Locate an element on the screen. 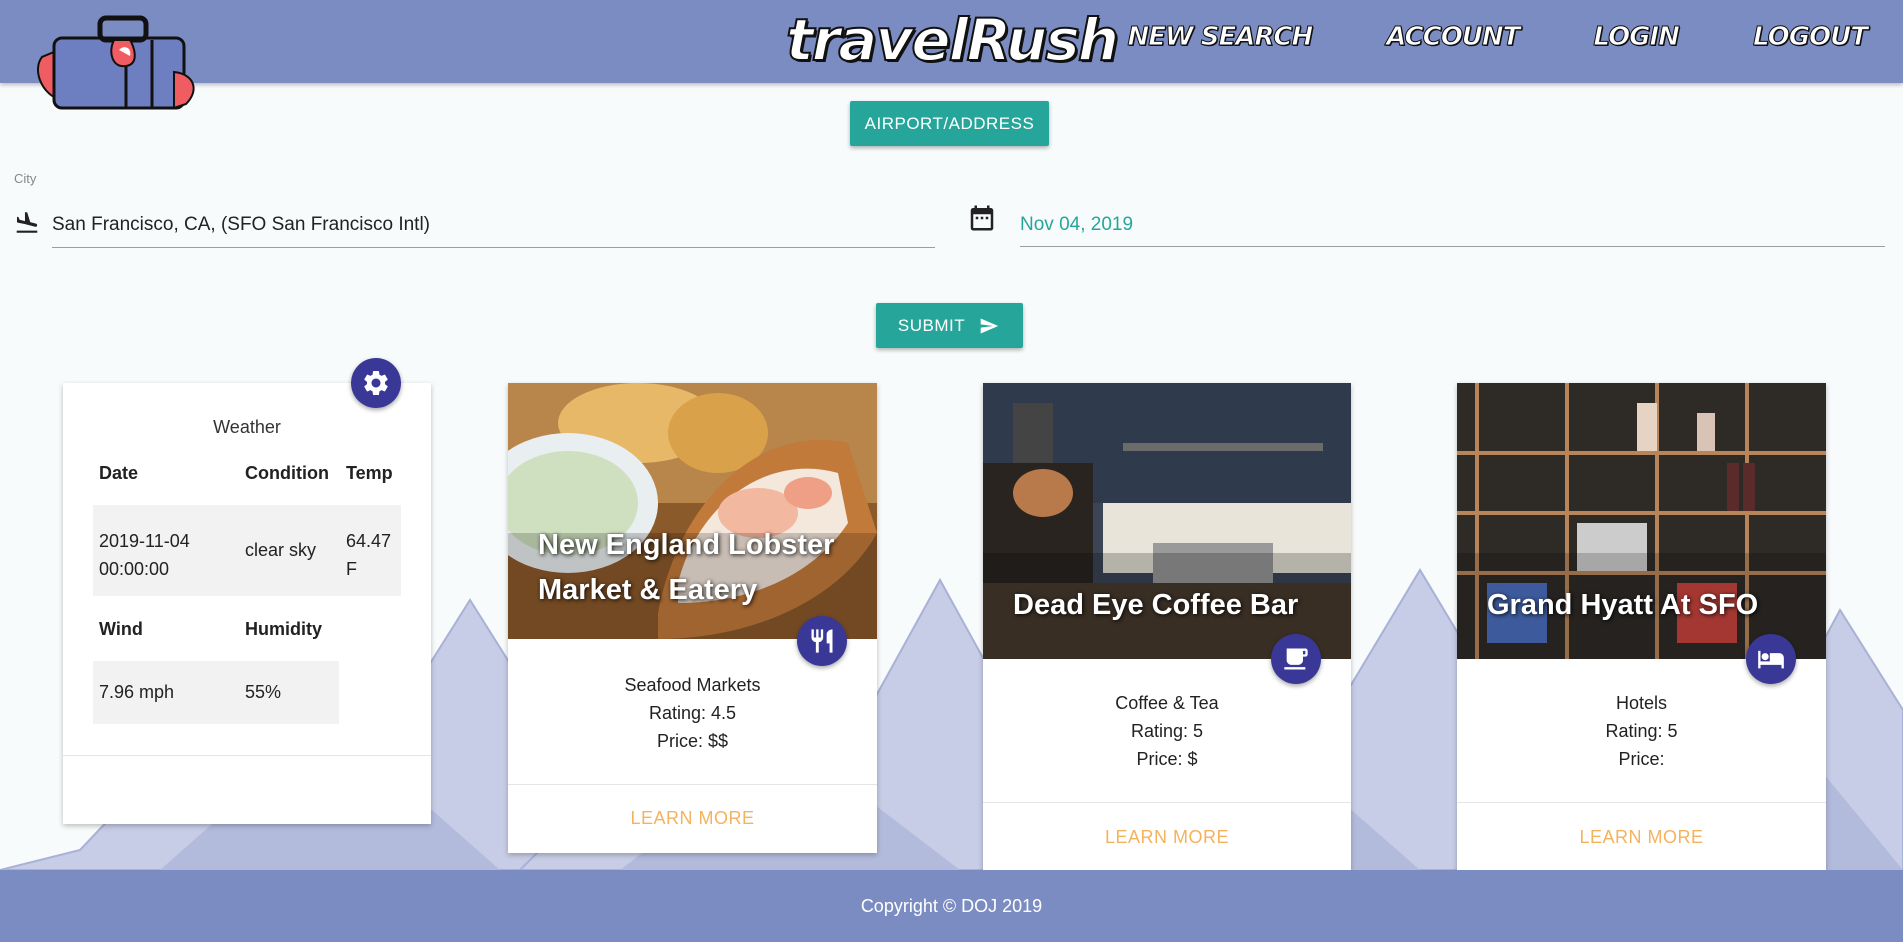  nav-login-link: LOGIN is located at coordinates (1637, 37).